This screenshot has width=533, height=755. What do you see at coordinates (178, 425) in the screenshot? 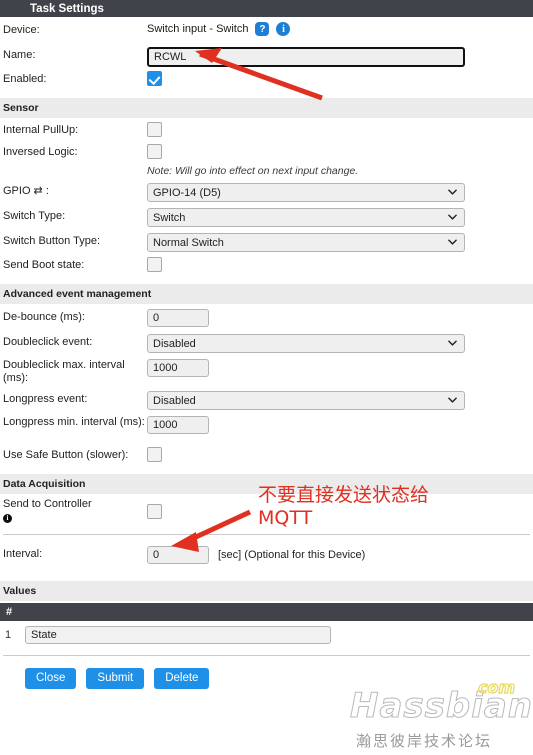
I see `longpress-interval-input` at bounding box center [178, 425].